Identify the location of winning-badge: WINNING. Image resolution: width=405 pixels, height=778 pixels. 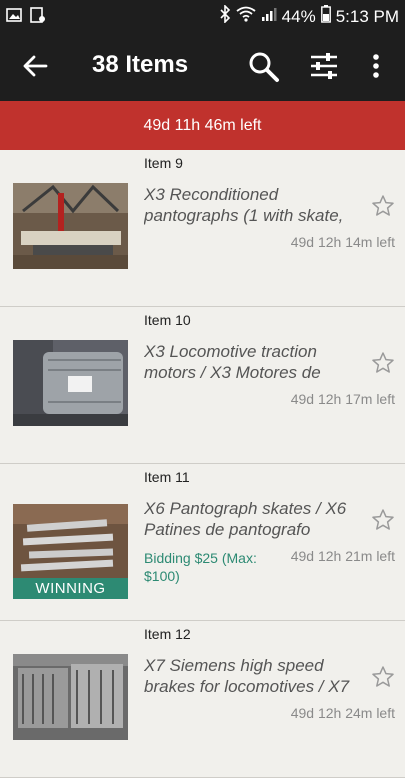
(70, 588).